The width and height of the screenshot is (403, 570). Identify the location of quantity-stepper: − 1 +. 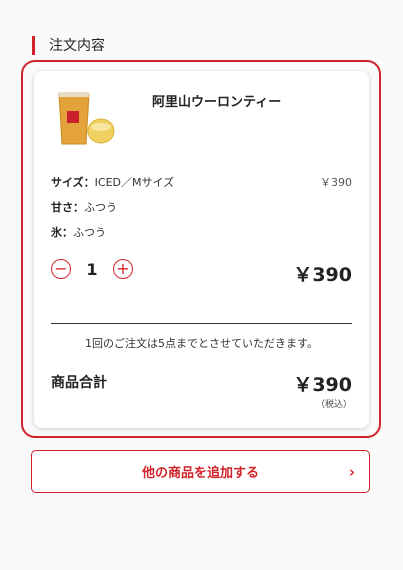
(92, 269).